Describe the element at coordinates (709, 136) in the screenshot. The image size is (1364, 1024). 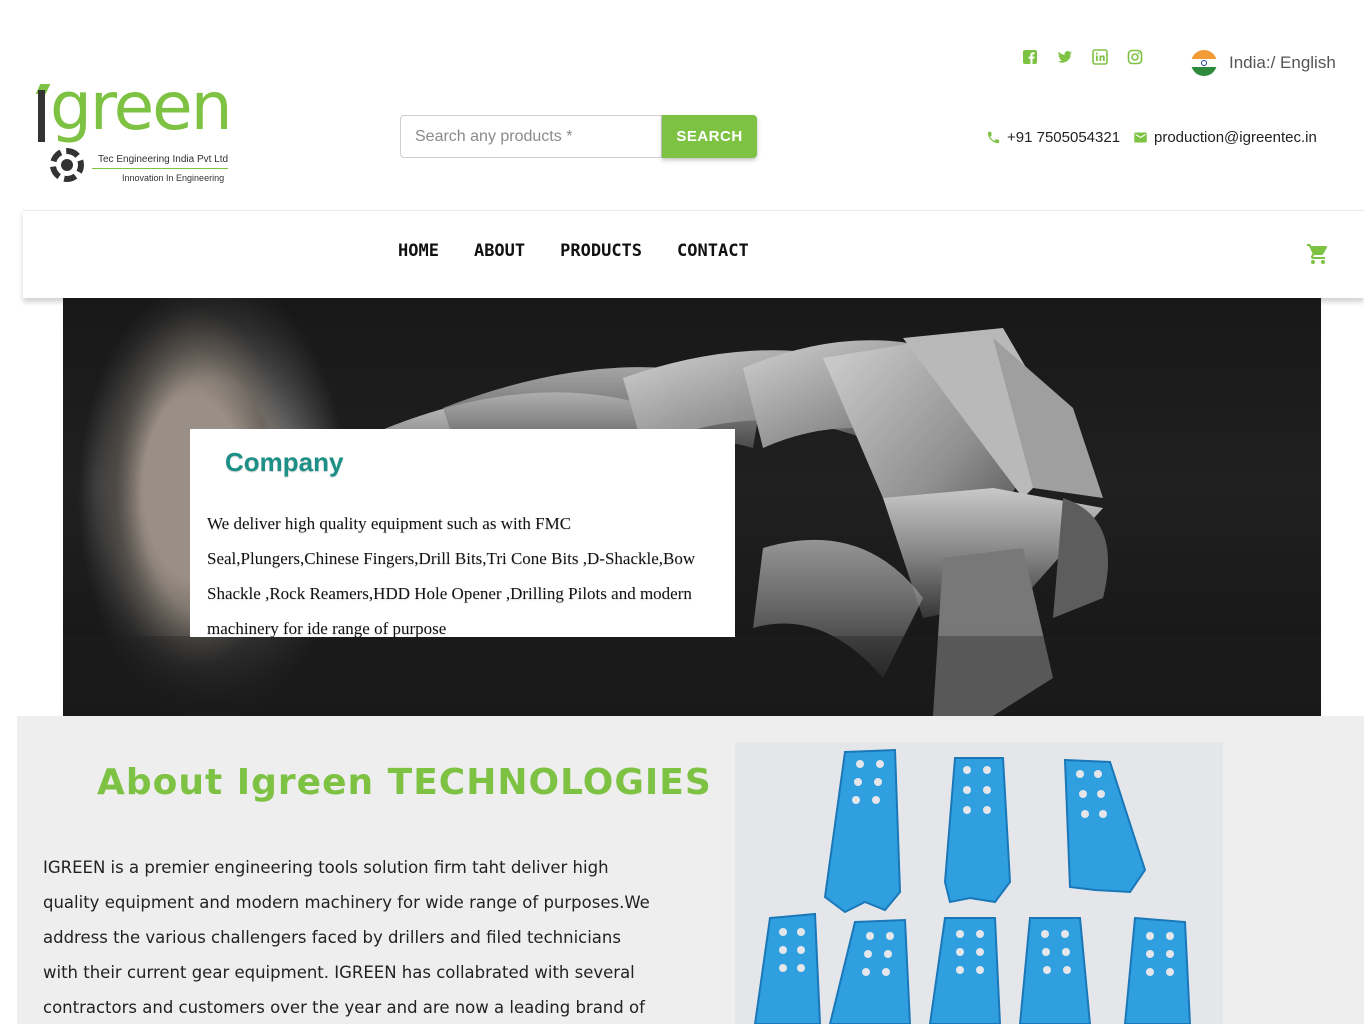
I see `search-button: SEARCH` at that location.